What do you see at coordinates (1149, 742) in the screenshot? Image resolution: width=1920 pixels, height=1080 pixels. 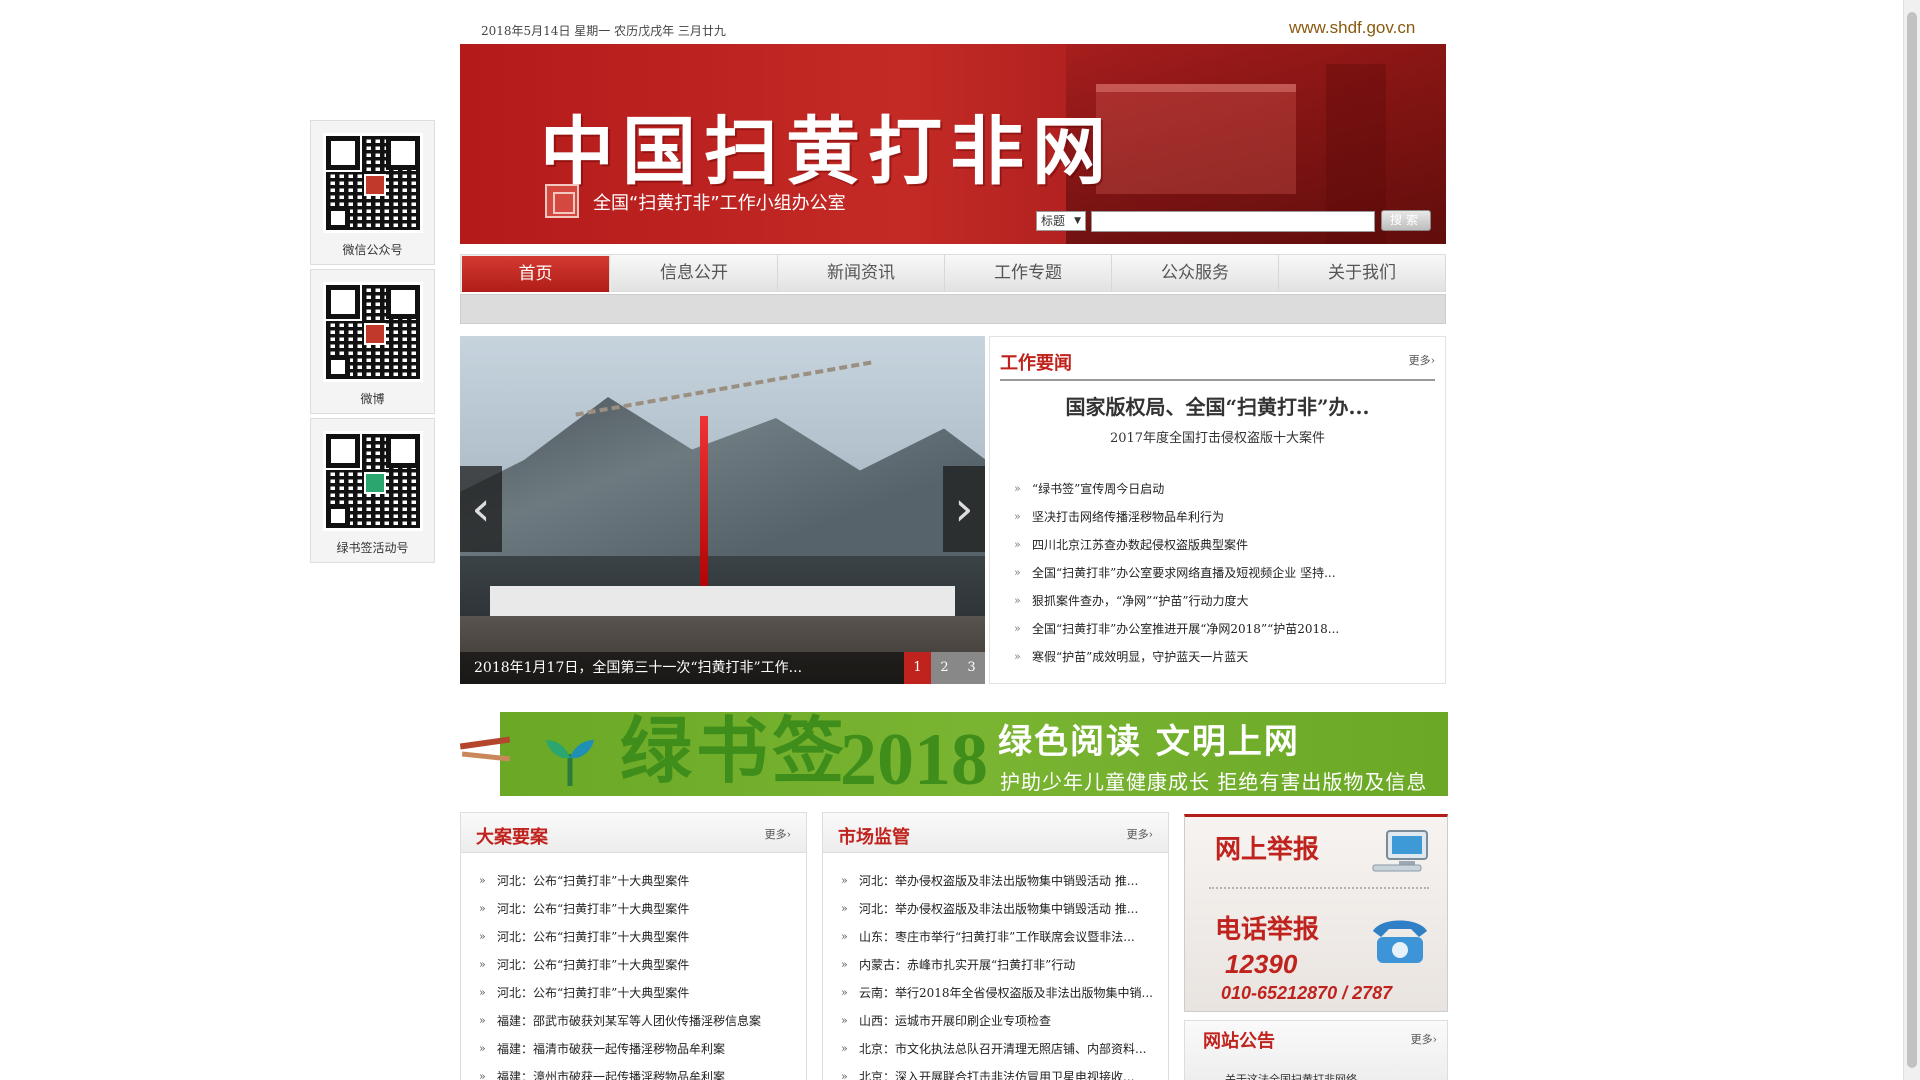 I see `green-bookmark-slogan: 绿色阅读 文明上网` at bounding box center [1149, 742].